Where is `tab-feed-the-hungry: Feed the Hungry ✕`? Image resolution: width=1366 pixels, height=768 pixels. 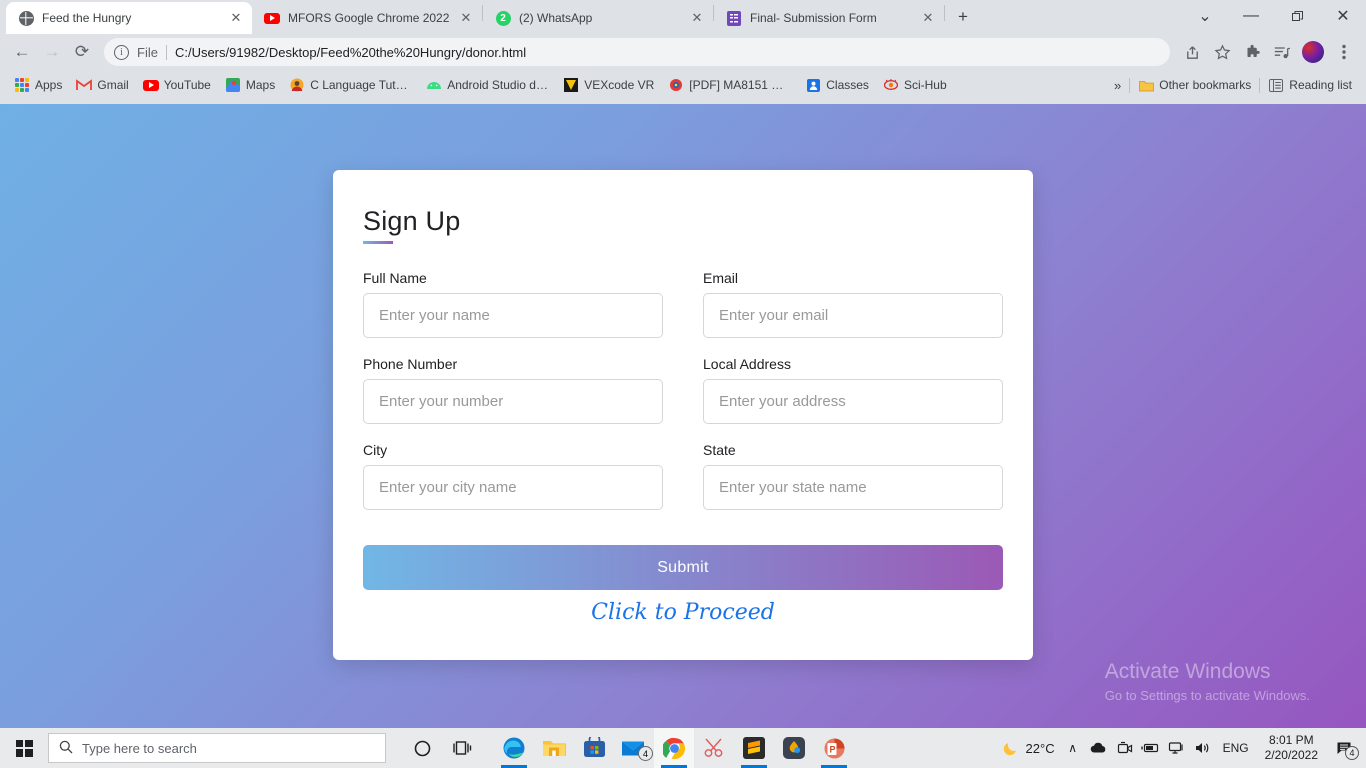
tab-feed-the-hungry: Feed the Hungry ✕ is located at coordinates (129, 18).